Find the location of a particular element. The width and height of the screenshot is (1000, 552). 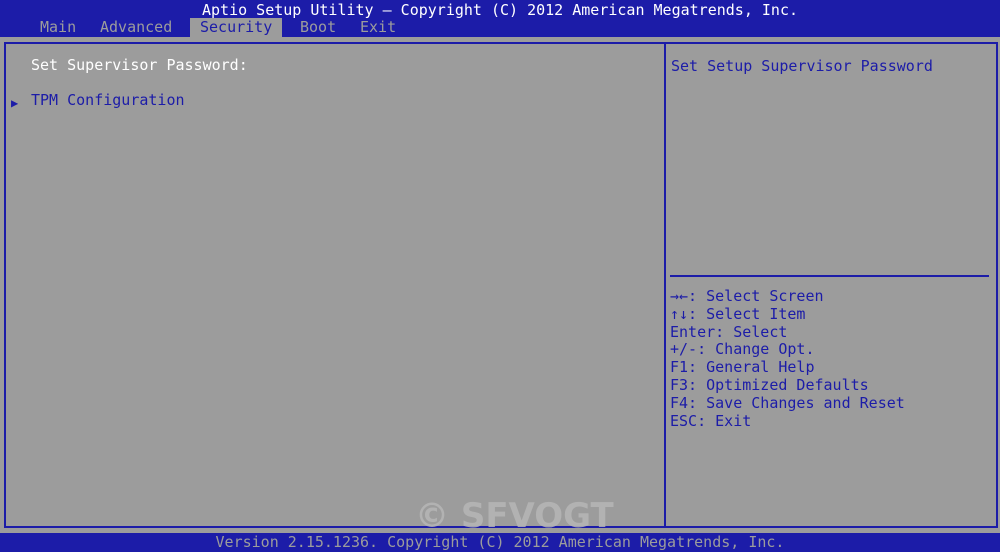

tab-boot: Boot is located at coordinates (318, 27).